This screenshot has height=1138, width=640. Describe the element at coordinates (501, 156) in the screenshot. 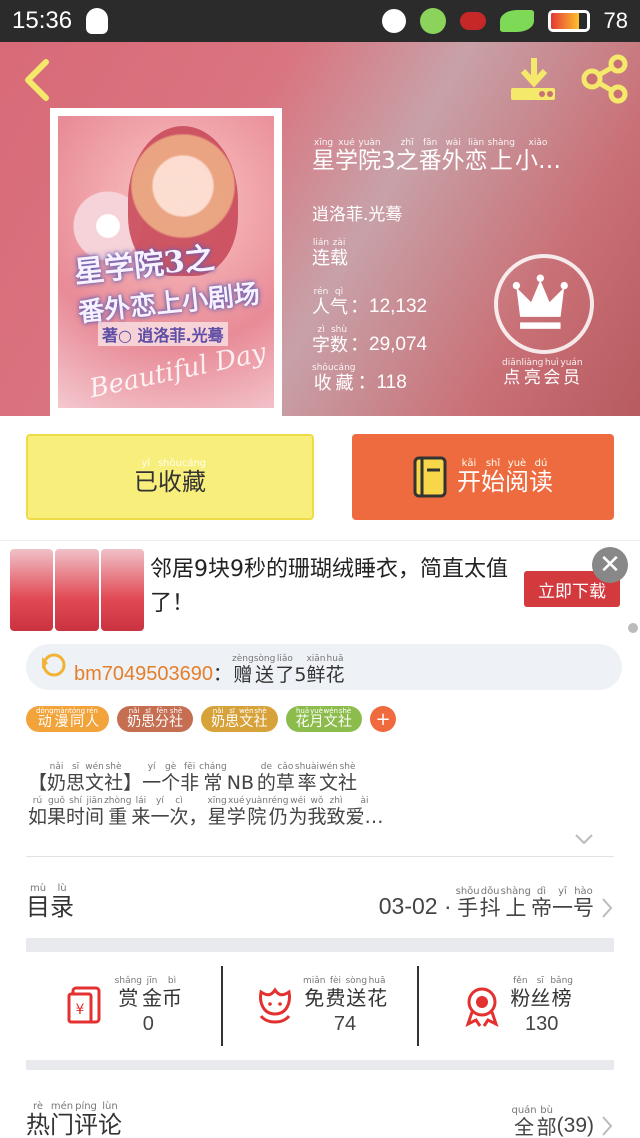

I see `ruby-char: shàng 上` at that location.